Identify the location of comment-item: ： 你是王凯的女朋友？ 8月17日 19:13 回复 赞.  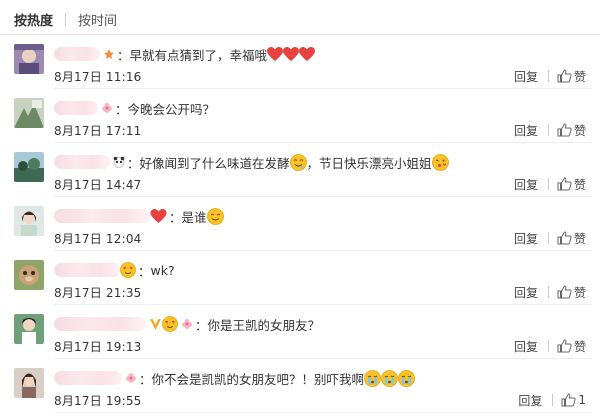
(300, 332).